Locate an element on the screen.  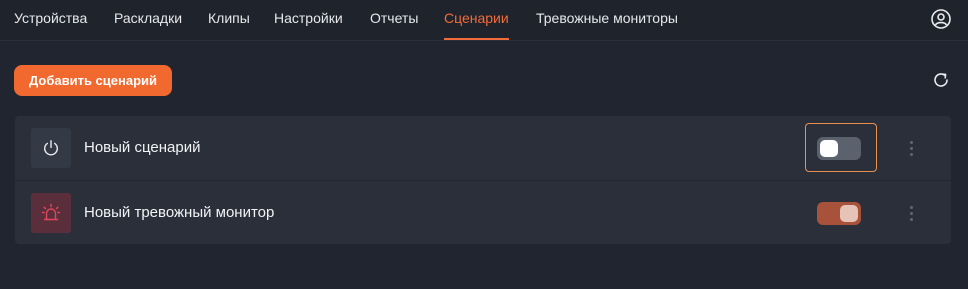
tab-alarm-monitors: Тревожные мониторы is located at coordinates (607, 20).